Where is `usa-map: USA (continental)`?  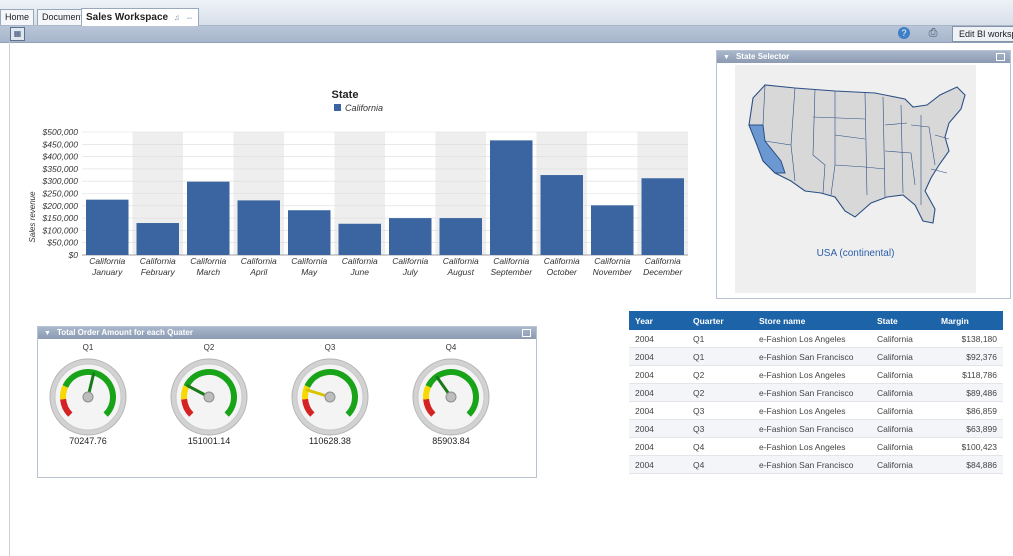 usa-map: USA (continental) is located at coordinates (855, 179).